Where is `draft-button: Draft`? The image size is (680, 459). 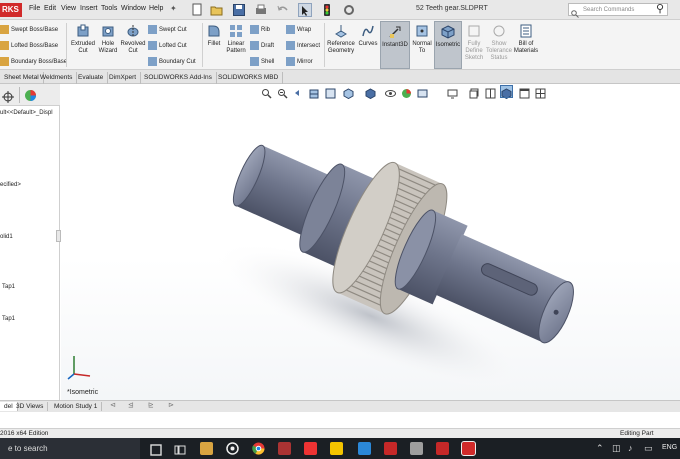 draft-button: Draft is located at coordinates (262, 45).